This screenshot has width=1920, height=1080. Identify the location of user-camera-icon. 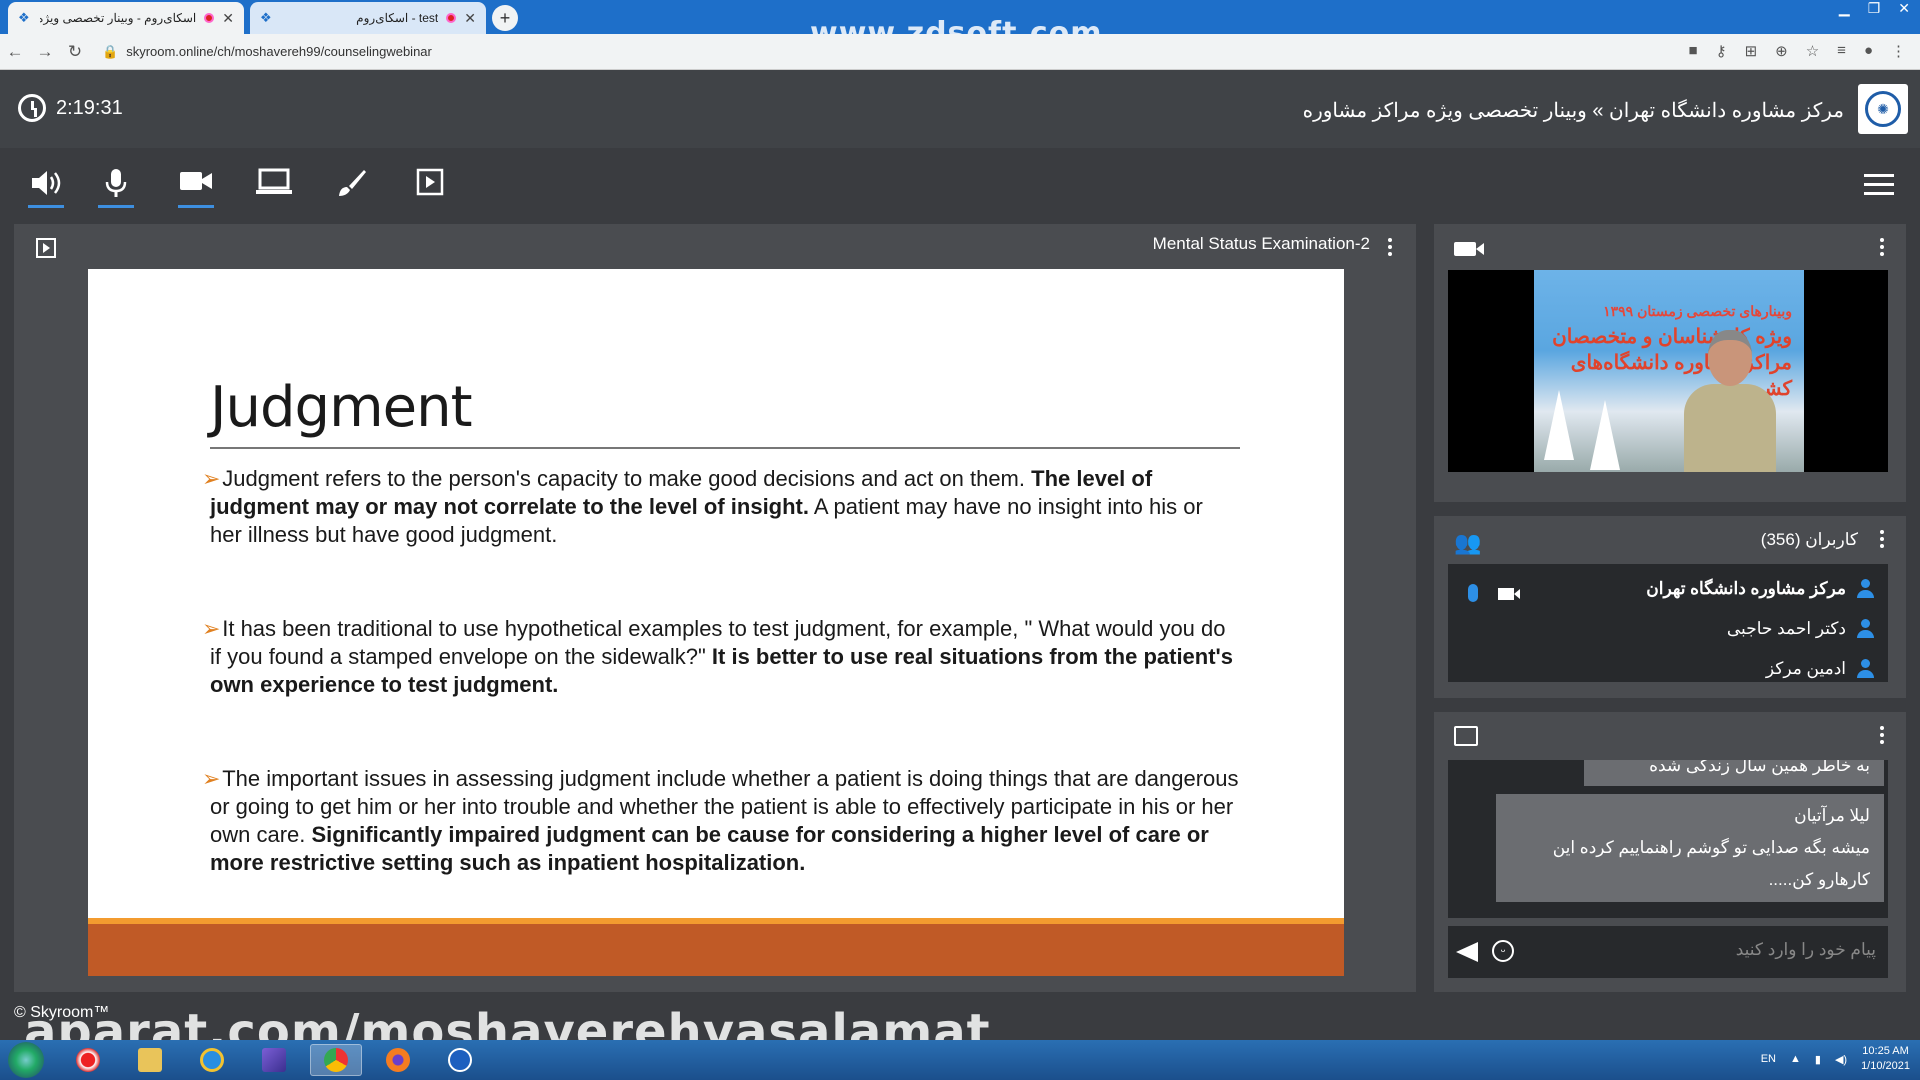
(1509, 594).